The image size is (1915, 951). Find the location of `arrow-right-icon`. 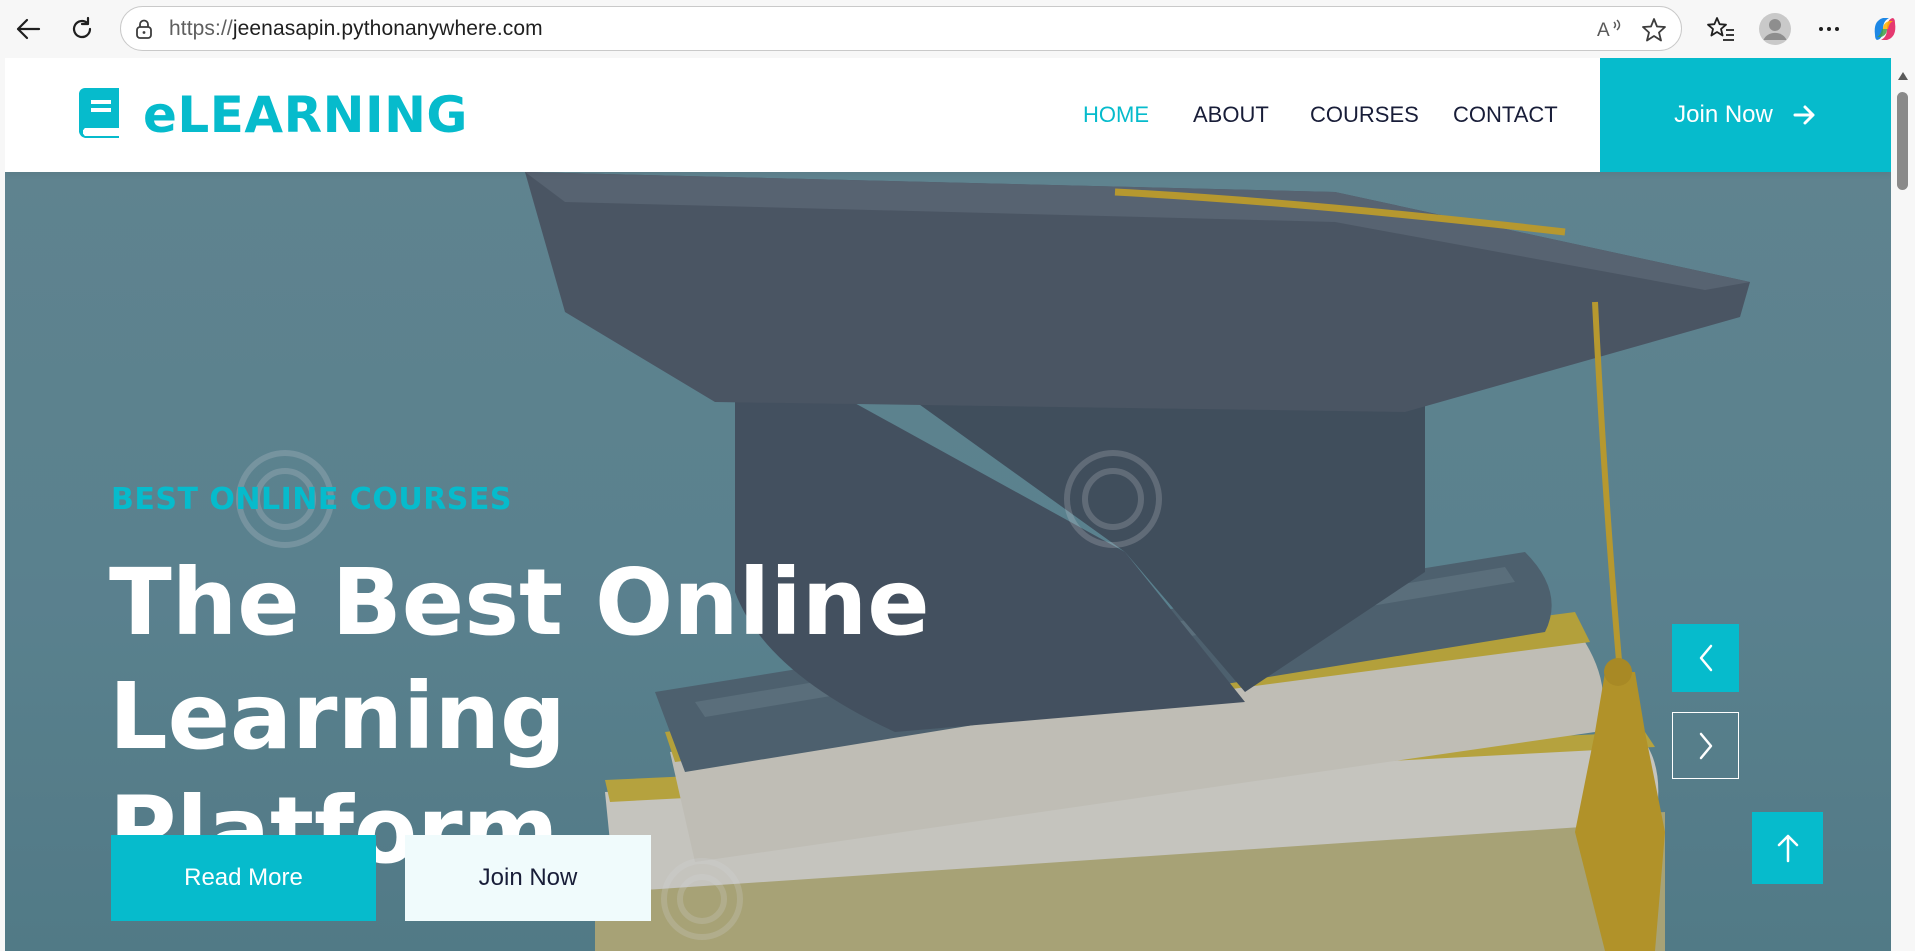

arrow-right-icon is located at coordinates (1805, 115).